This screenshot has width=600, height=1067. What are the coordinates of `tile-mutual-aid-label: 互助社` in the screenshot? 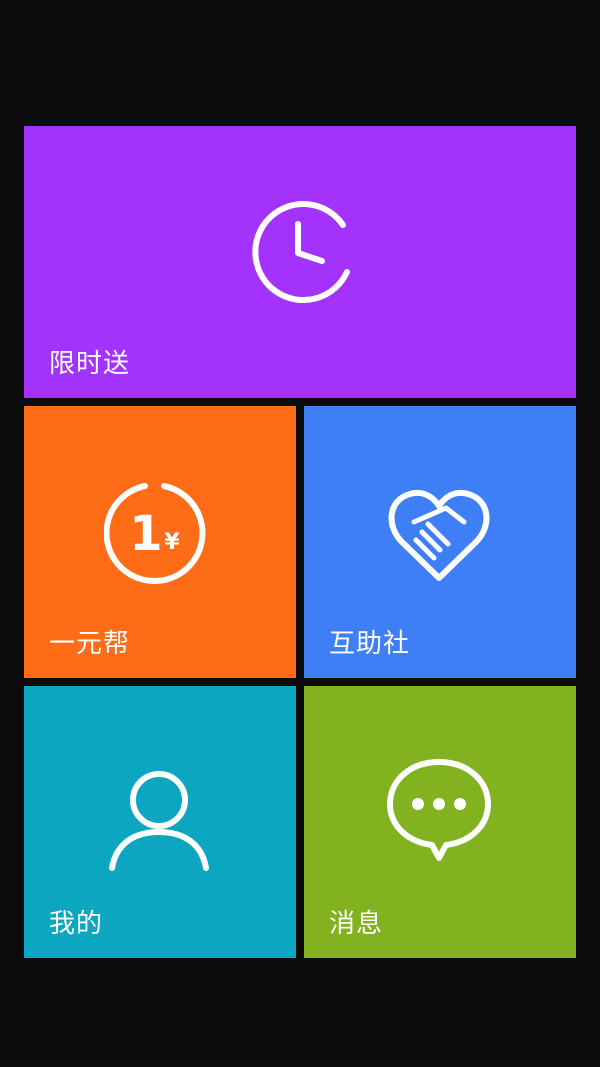 It's located at (370, 644).